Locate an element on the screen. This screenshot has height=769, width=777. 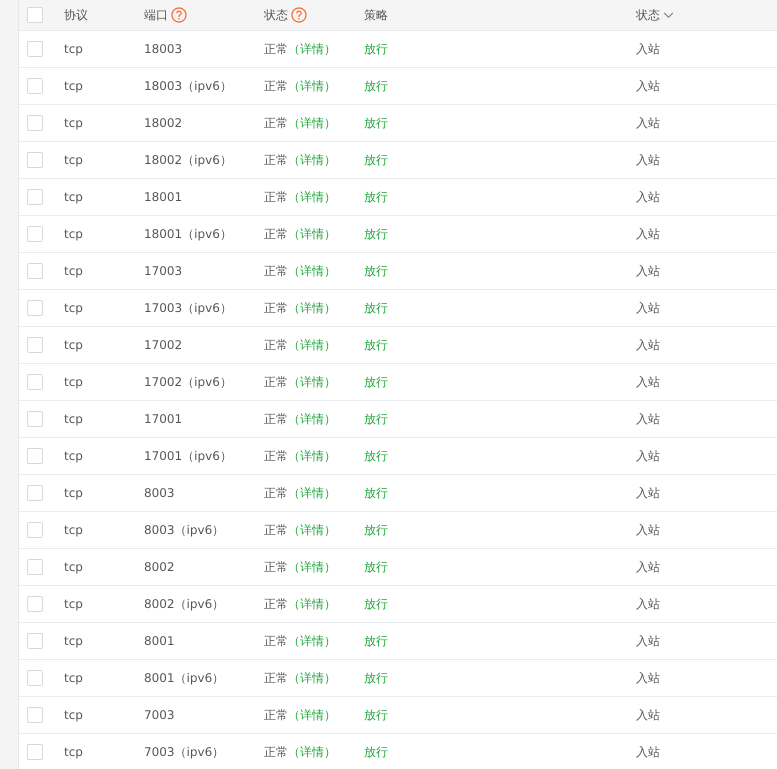
table-cell: 8003（ipv6） is located at coordinates (184, 530).